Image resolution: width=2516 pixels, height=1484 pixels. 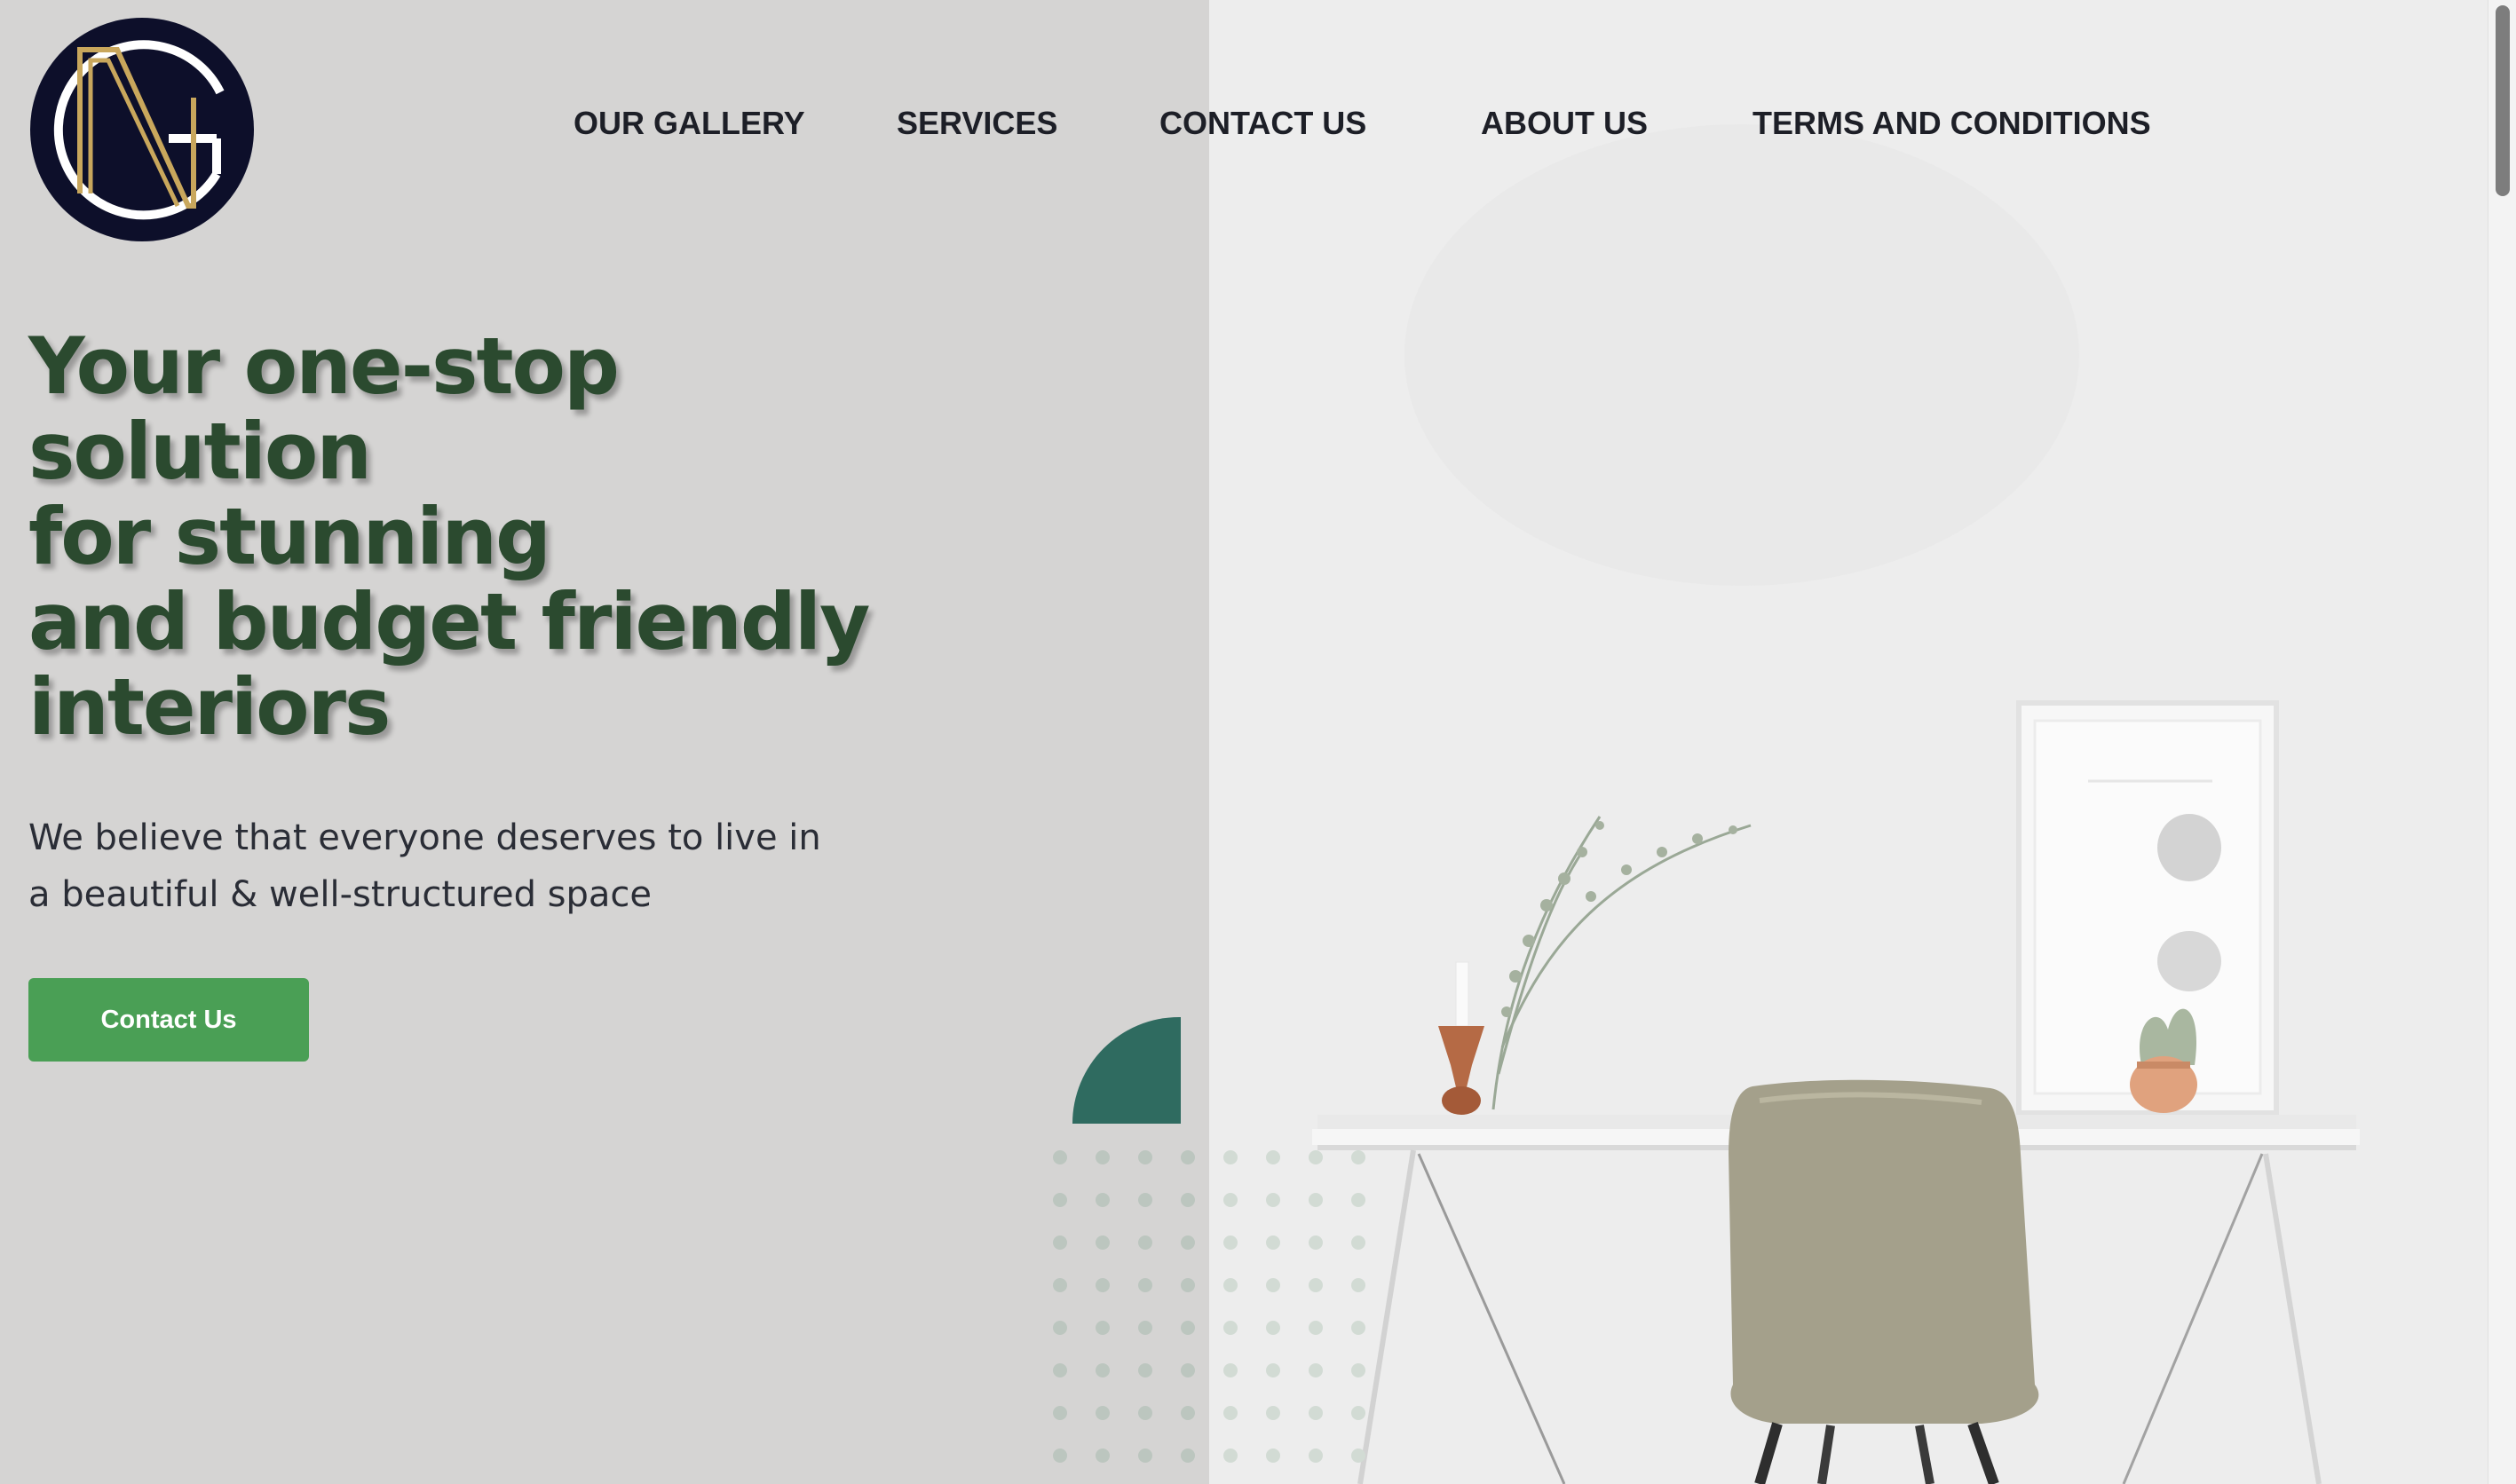 I want to click on decorative-dot-grid, so click(x=1209, y=1307).